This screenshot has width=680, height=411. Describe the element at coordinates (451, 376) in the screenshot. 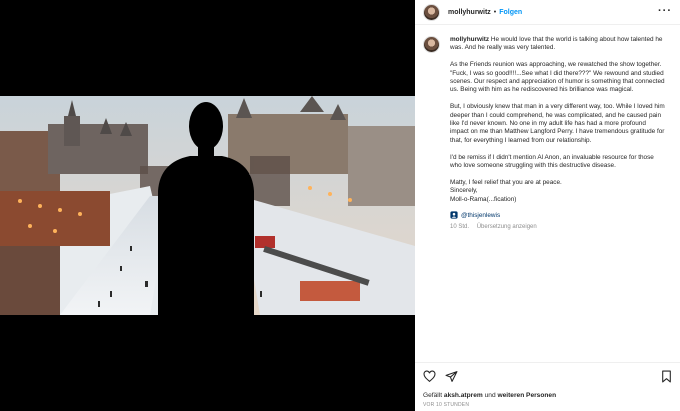

I see `send-icon` at that location.